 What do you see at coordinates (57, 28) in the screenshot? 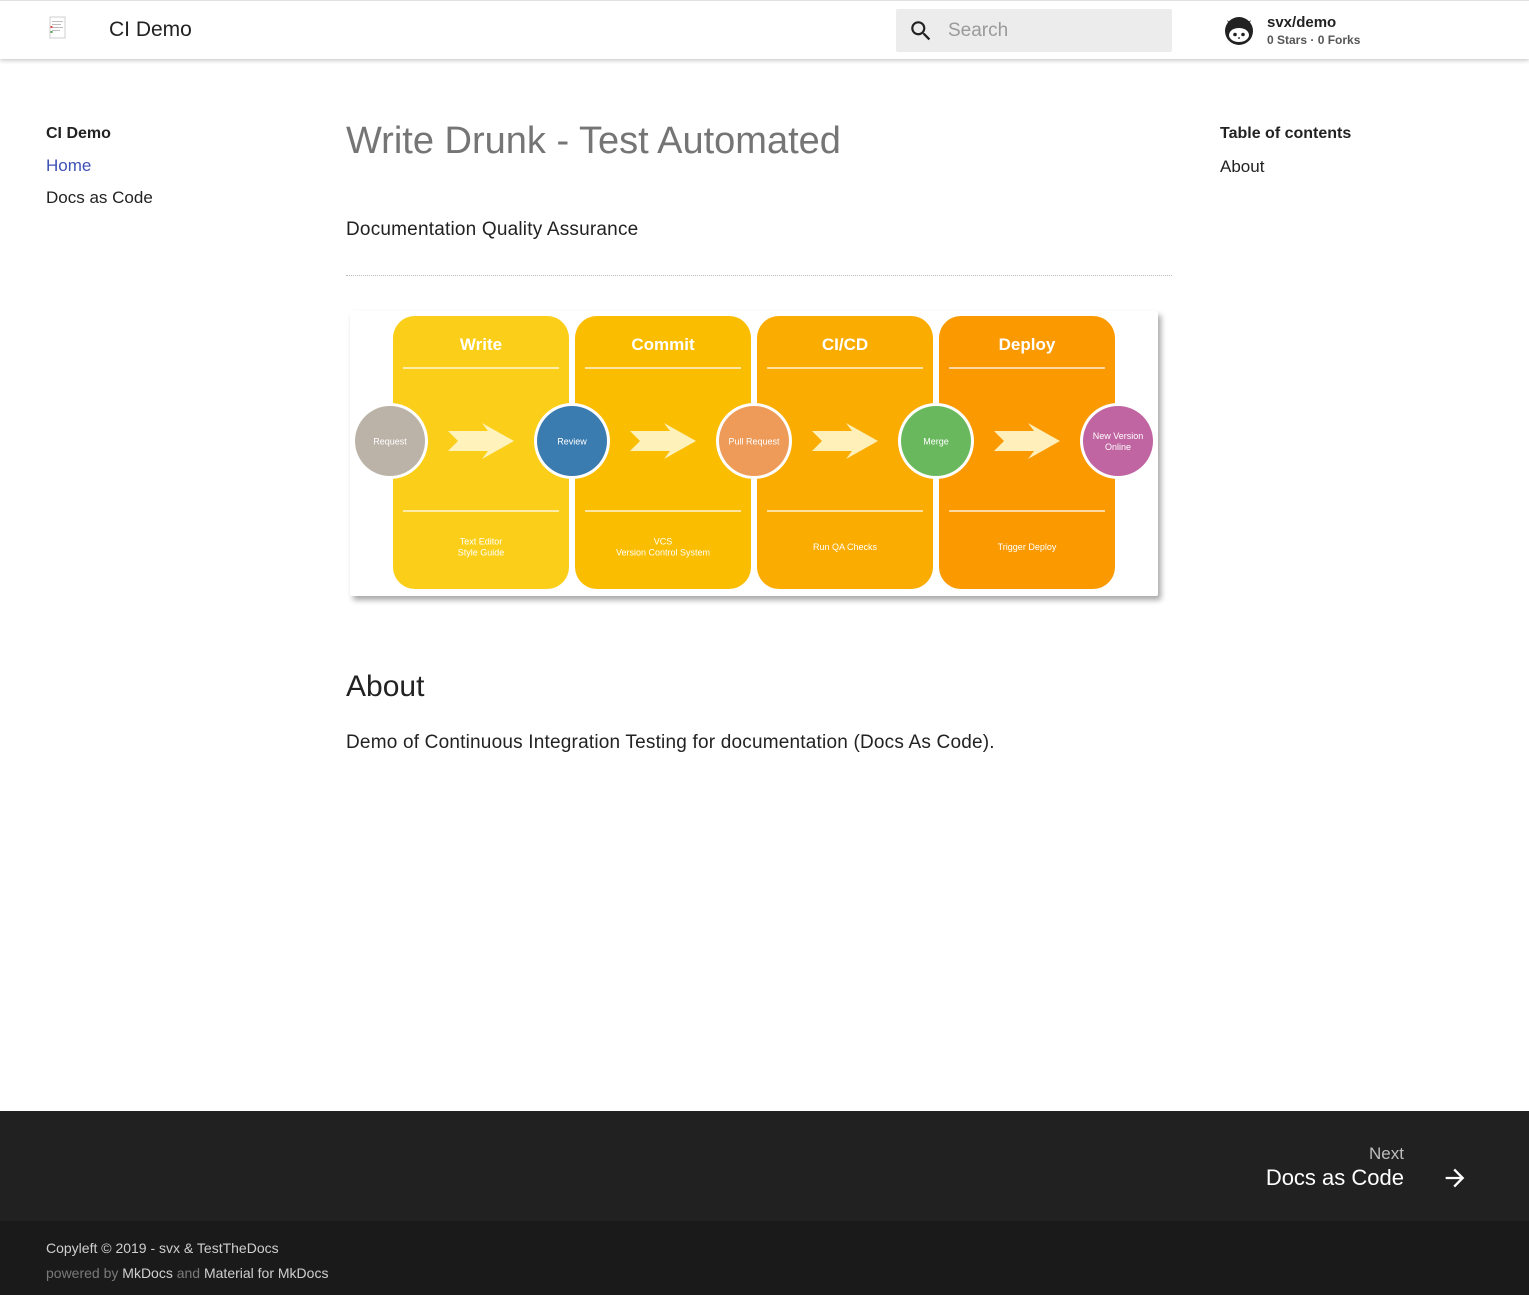
I see `logo-icon` at bounding box center [57, 28].